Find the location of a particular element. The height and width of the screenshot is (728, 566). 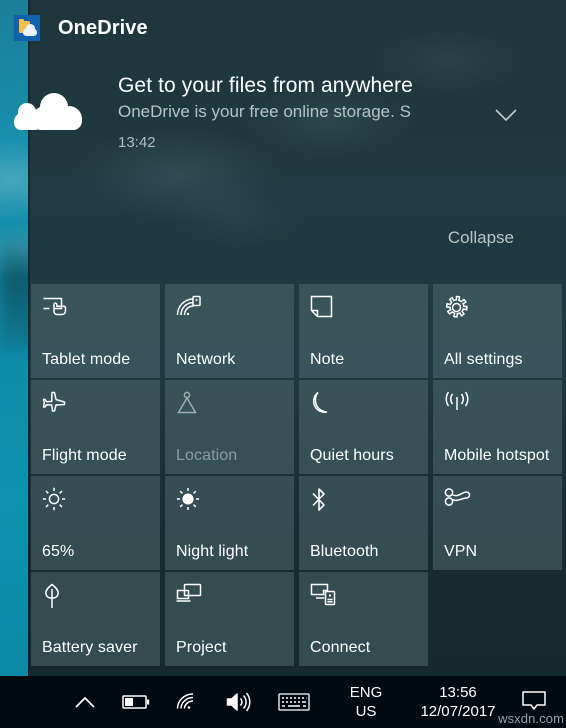

clock-time: 13:56 is located at coordinates (458, 692).